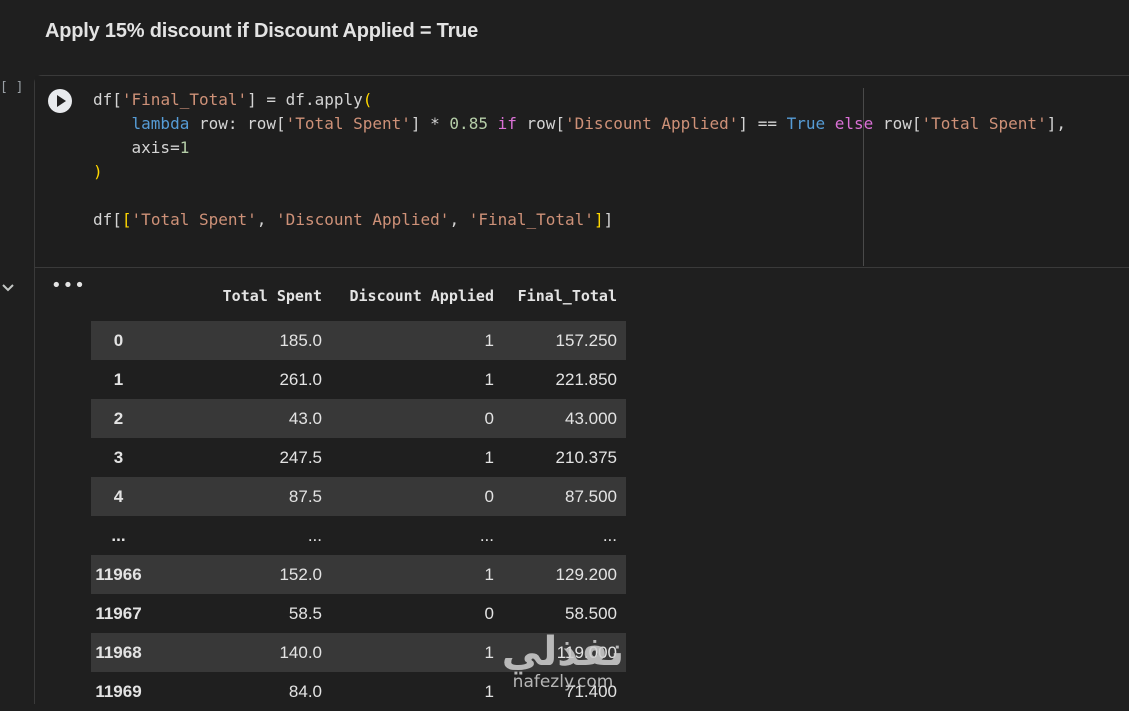 The image size is (1129, 711). I want to click on table-row: 1 261.0 1 221.850, so click(358, 379).